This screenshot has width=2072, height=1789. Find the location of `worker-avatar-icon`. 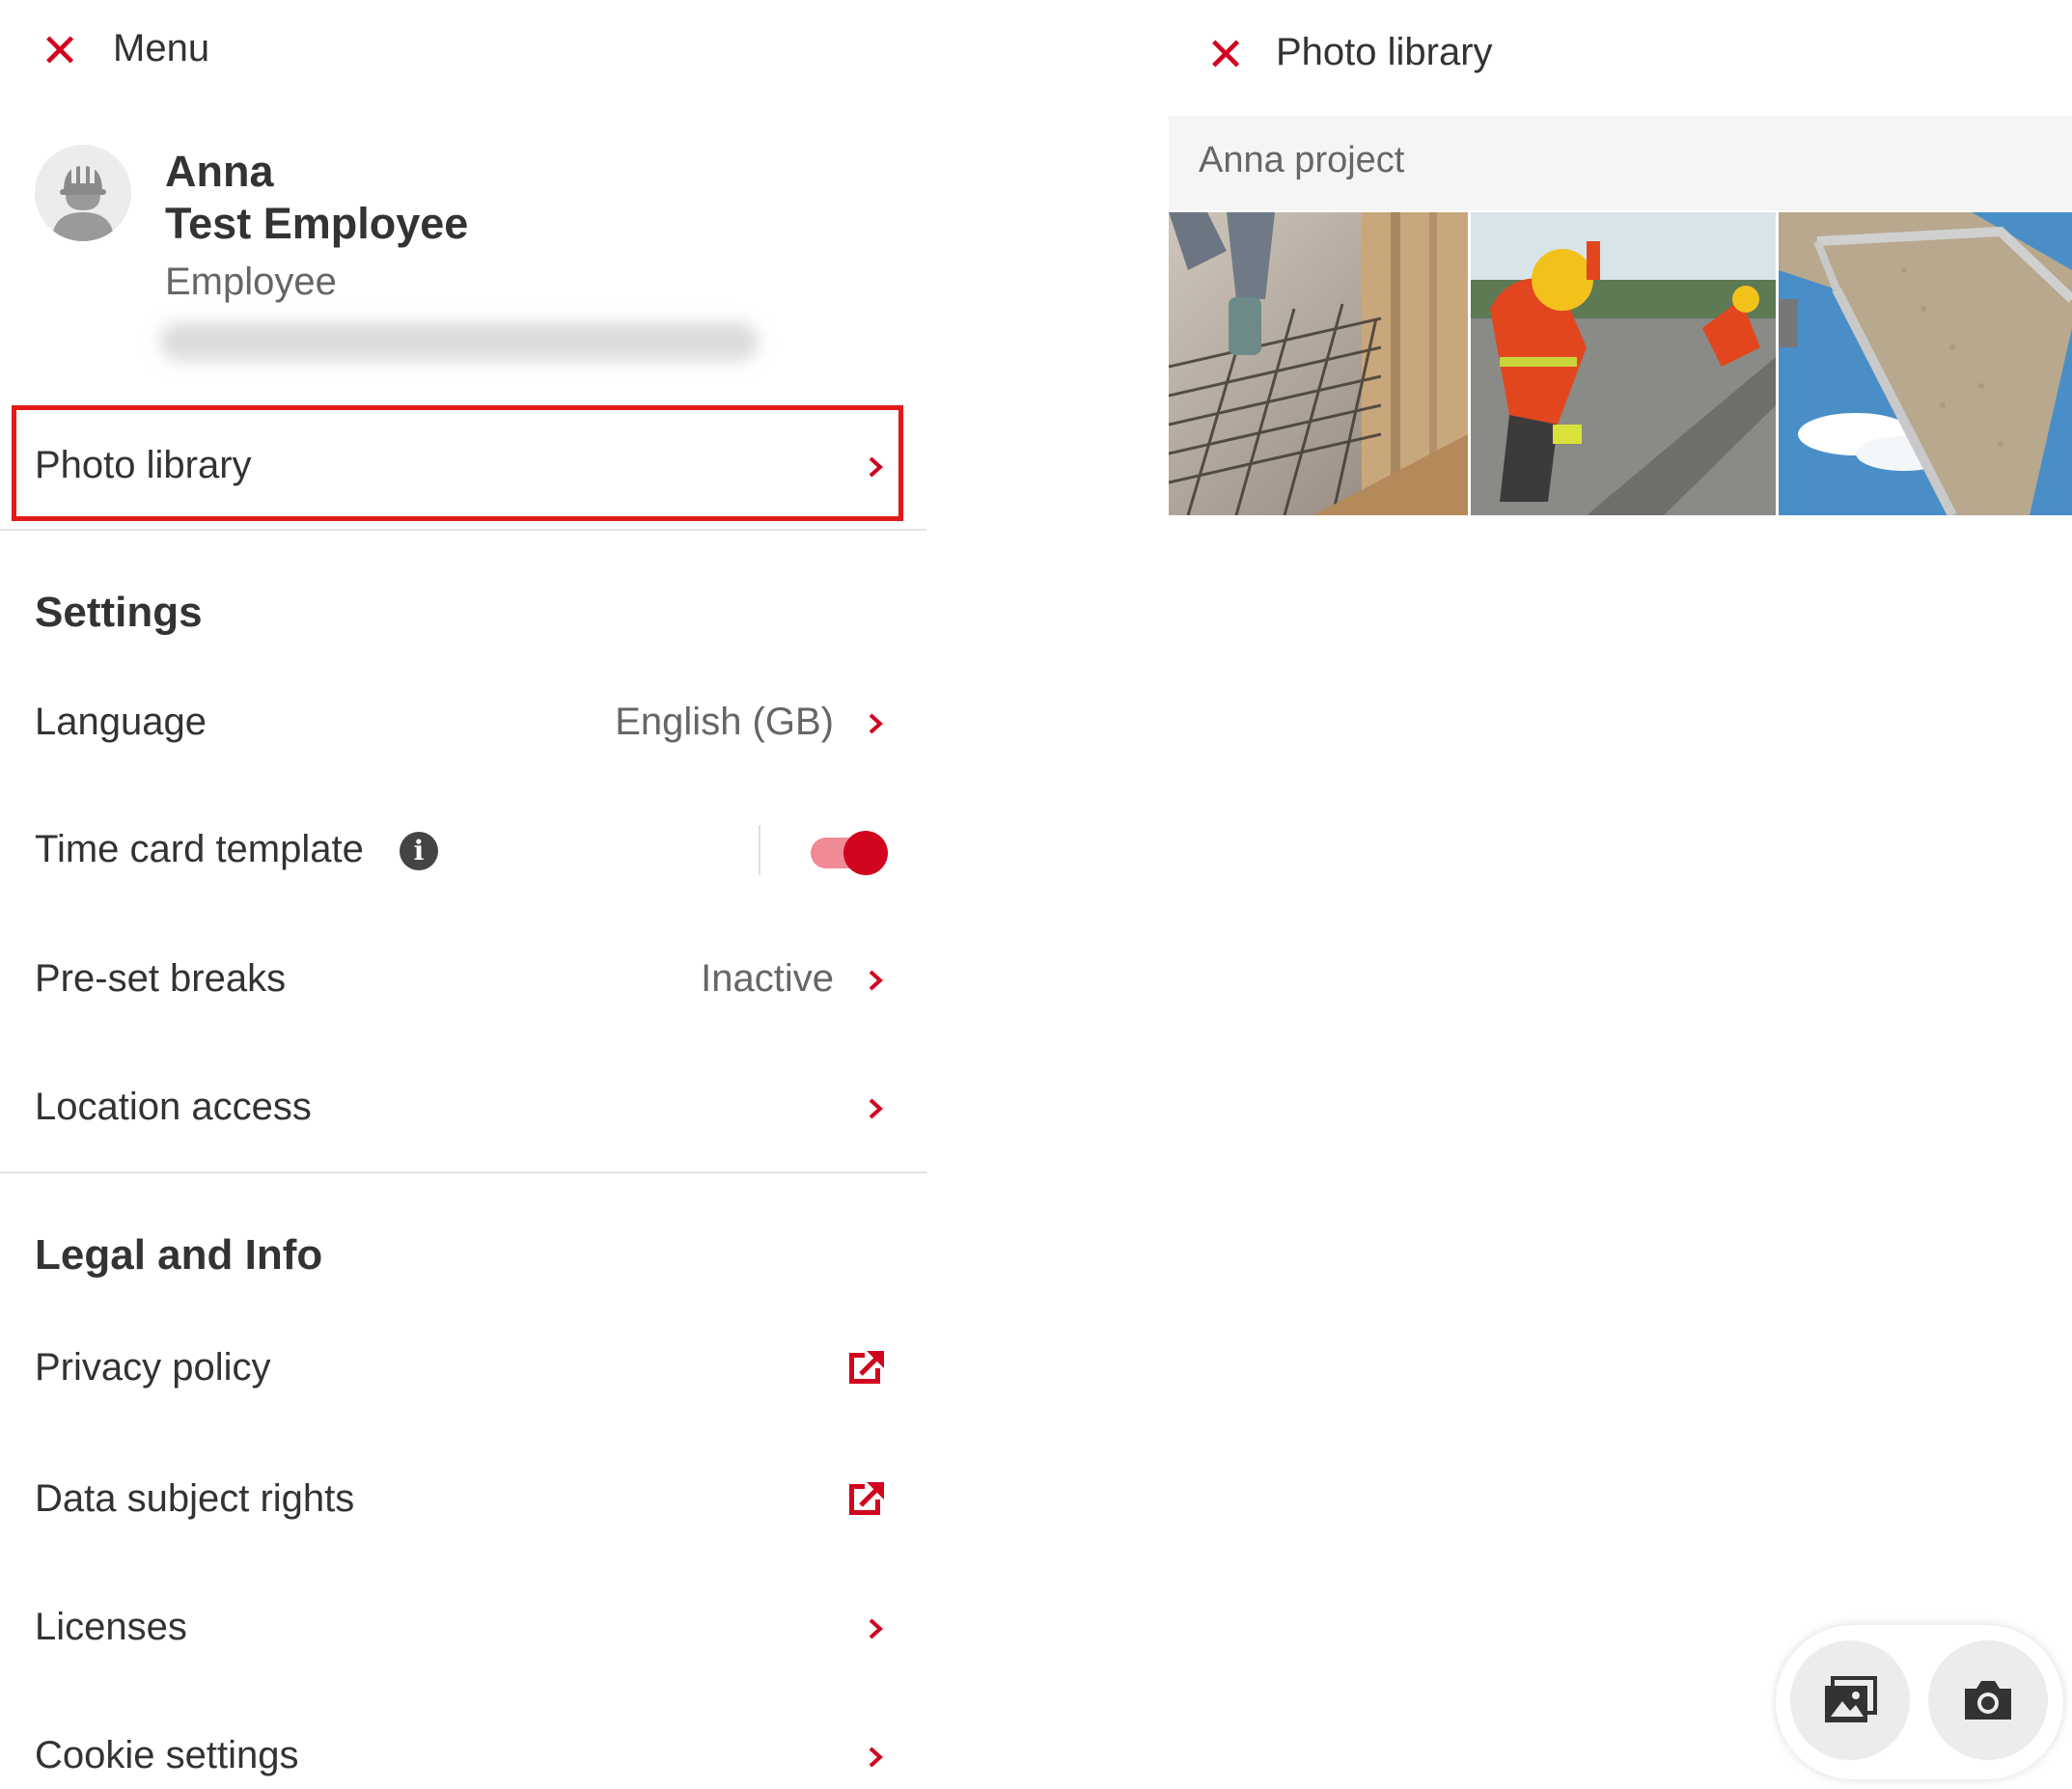

worker-avatar-icon is located at coordinates (83, 193).